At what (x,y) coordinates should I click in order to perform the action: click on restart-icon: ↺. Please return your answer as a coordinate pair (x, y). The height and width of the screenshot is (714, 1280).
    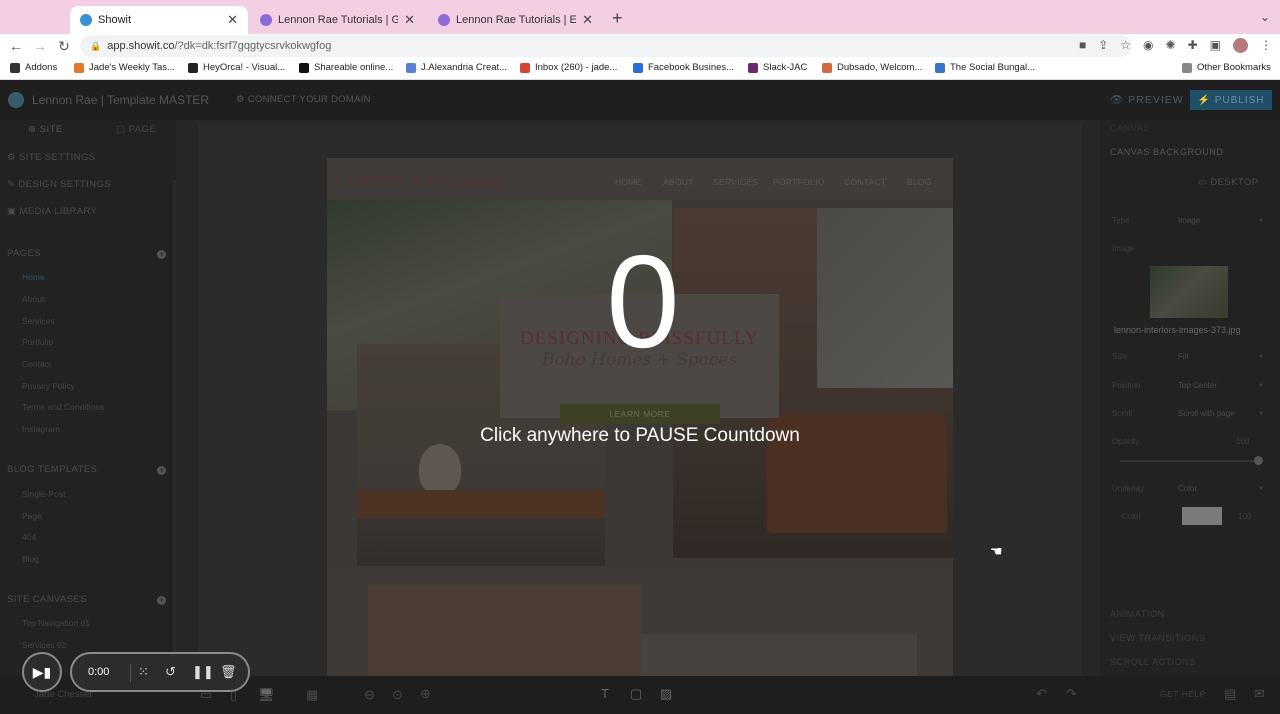
    Looking at the image, I should click on (170, 672).